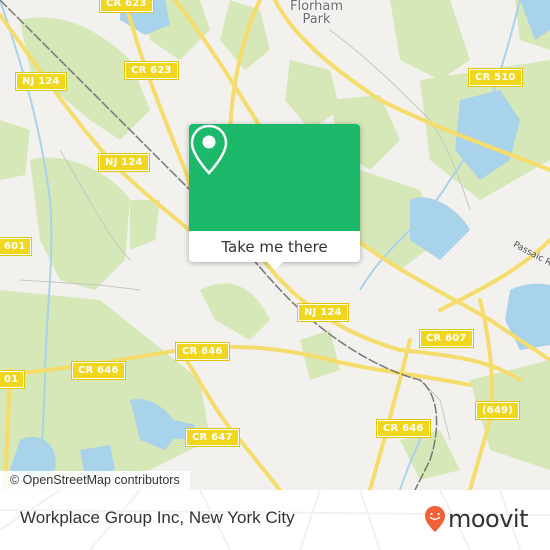 Image resolution: width=550 pixels, height=550 pixels. I want to click on road-shield: 601, so click(16, 246).